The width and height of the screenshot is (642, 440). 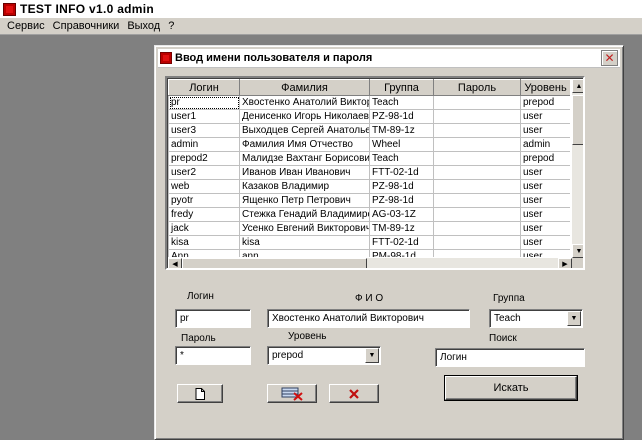 I want to click on column-header-group: Группа, so click(x=401, y=87).